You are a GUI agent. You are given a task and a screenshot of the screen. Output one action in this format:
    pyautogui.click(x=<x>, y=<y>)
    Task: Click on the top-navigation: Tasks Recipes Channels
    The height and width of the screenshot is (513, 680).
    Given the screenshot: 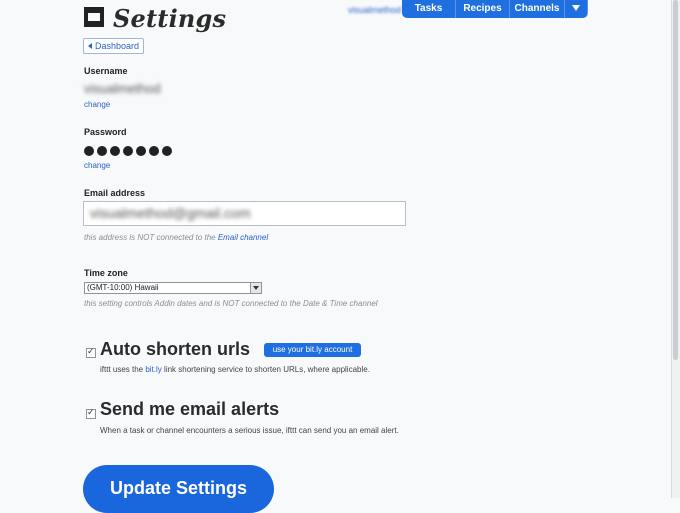 What is the action you would take?
    pyautogui.click(x=495, y=9)
    